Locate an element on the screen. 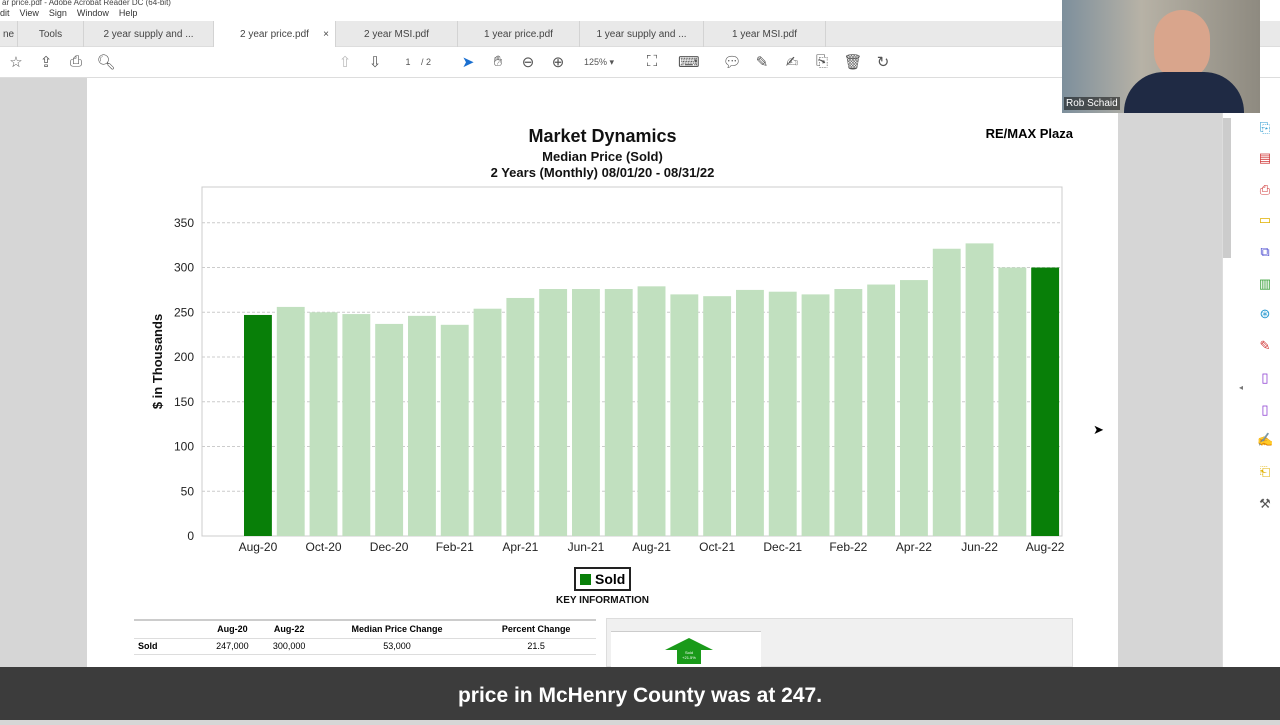 This screenshot has width=1280, height=725. key-information-heading: KEY INFORMATION is located at coordinates (602, 600).